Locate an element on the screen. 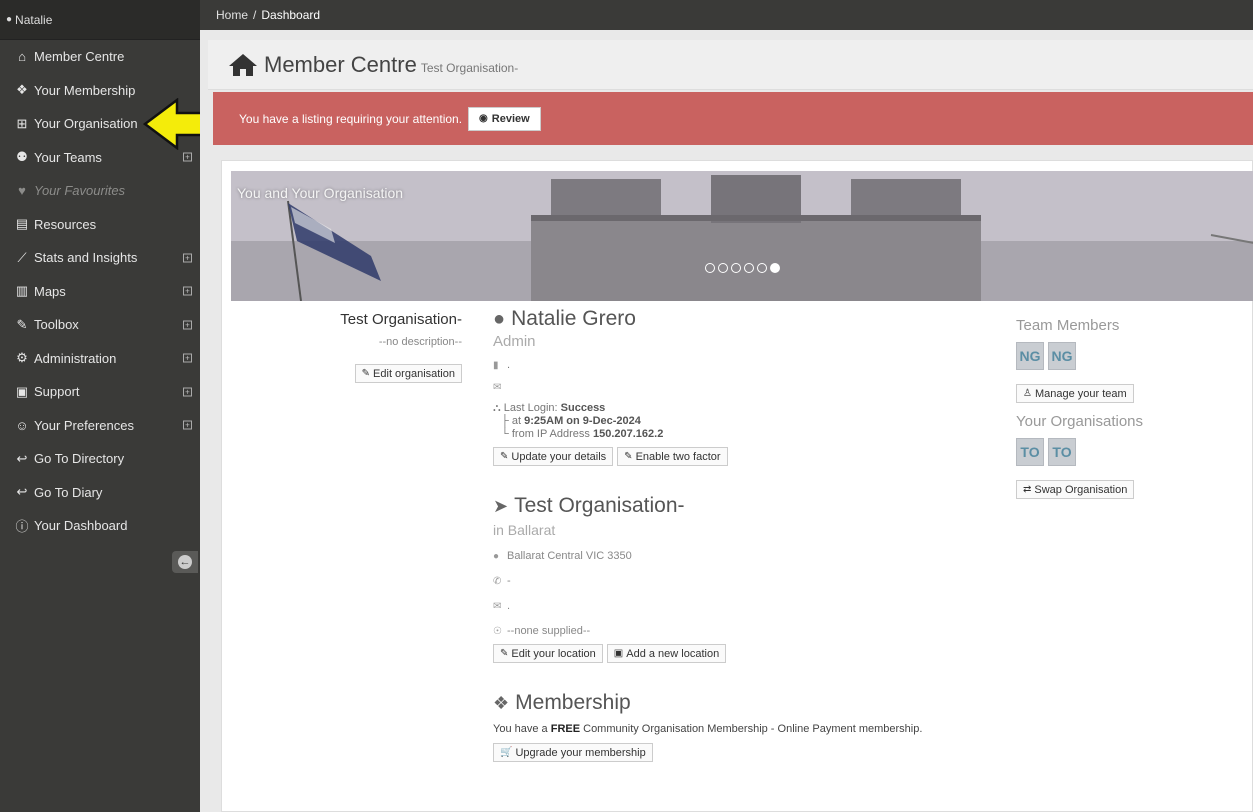 The width and height of the screenshot is (1253, 812). add-location-button: ▣ Add a new location is located at coordinates (666, 653).